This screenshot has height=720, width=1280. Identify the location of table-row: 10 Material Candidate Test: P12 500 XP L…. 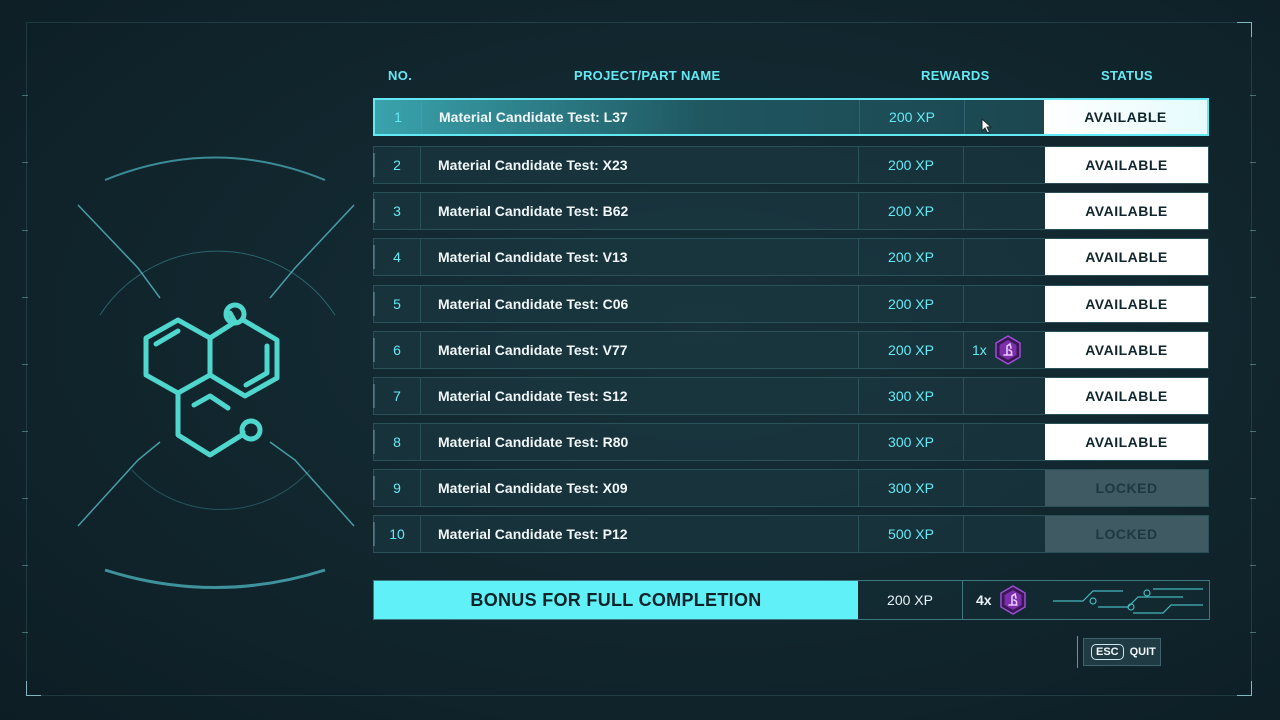
(791, 534).